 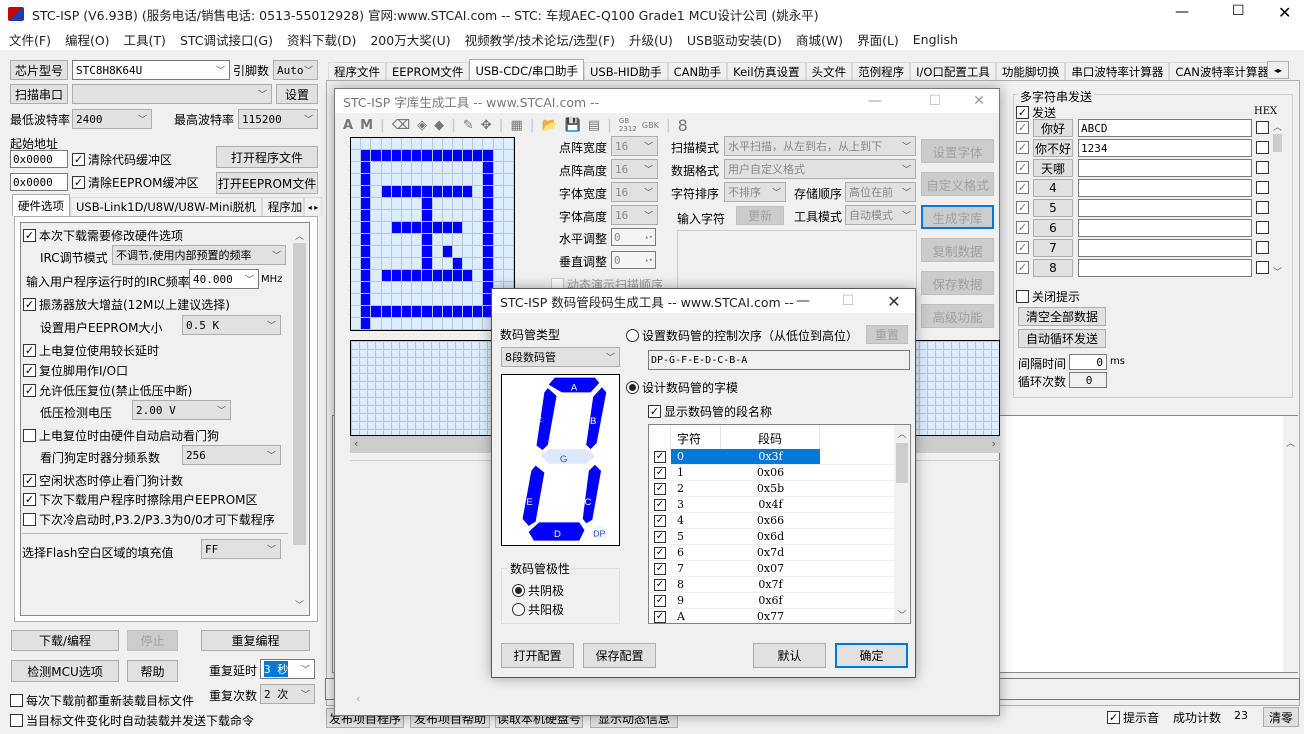 I want to click on font-width-select: 16 ﹀, so click(x=634, y=192).